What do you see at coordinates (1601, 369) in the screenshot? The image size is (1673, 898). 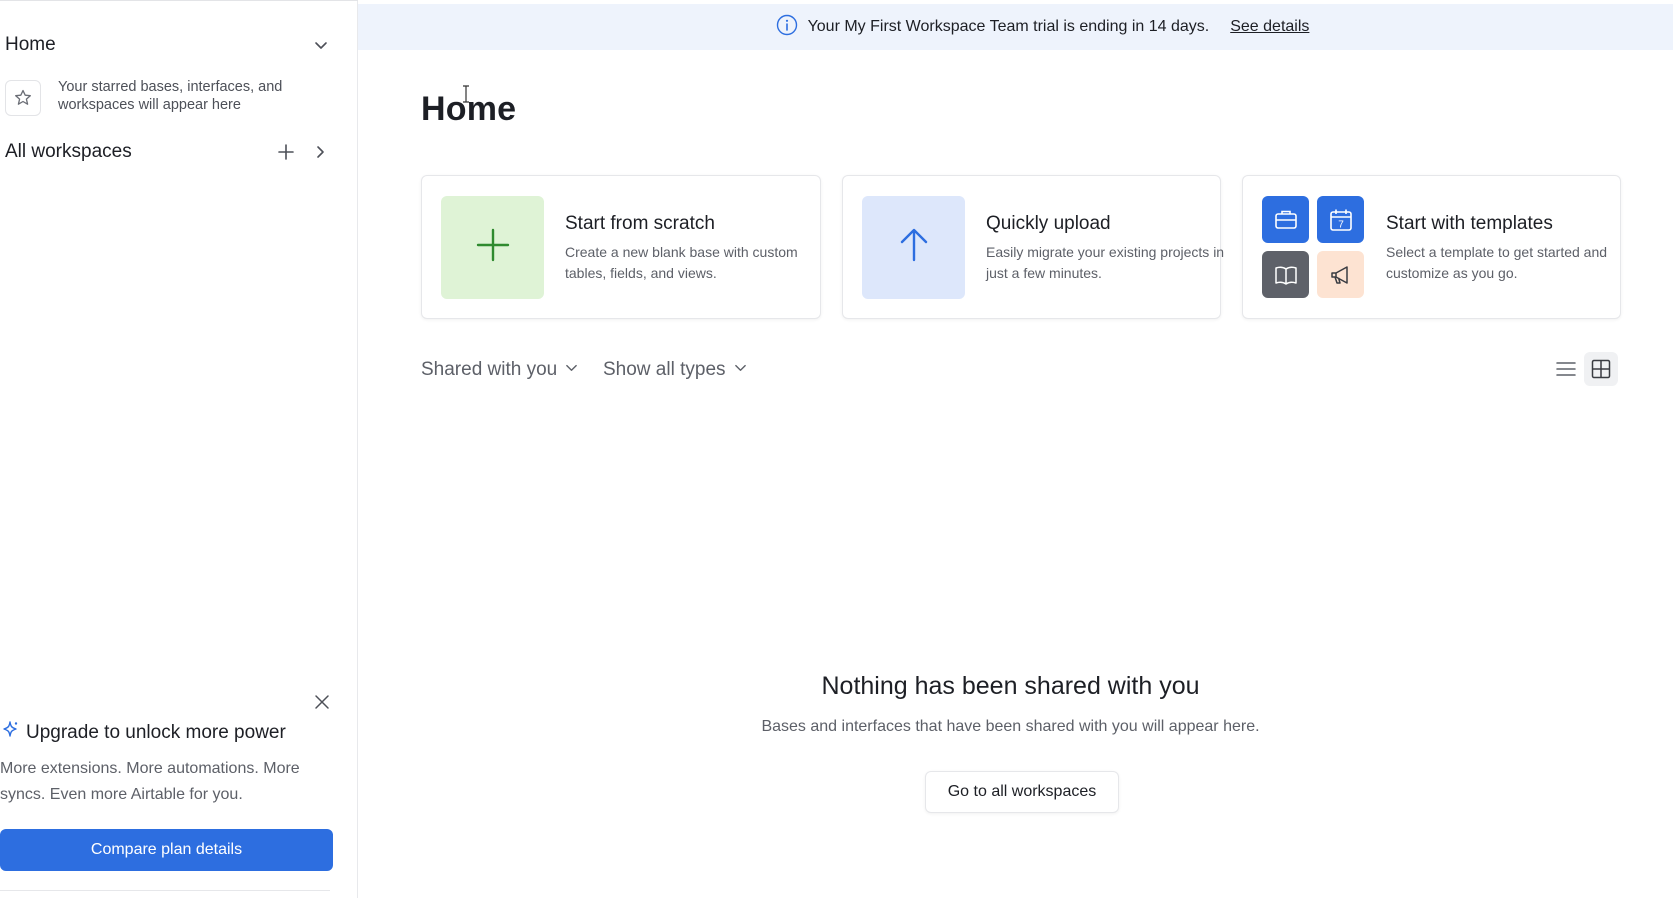 I see `grid-view-icon` at bounding box center [1601, 369].